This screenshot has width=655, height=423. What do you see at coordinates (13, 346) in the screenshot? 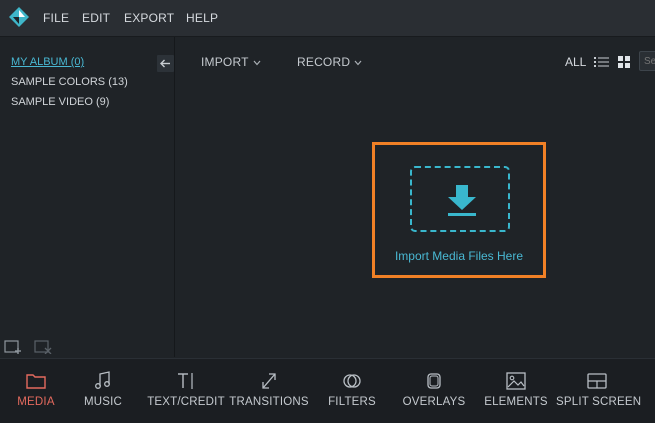
I see `add-folder-icon` at bounding box center [13, 346].